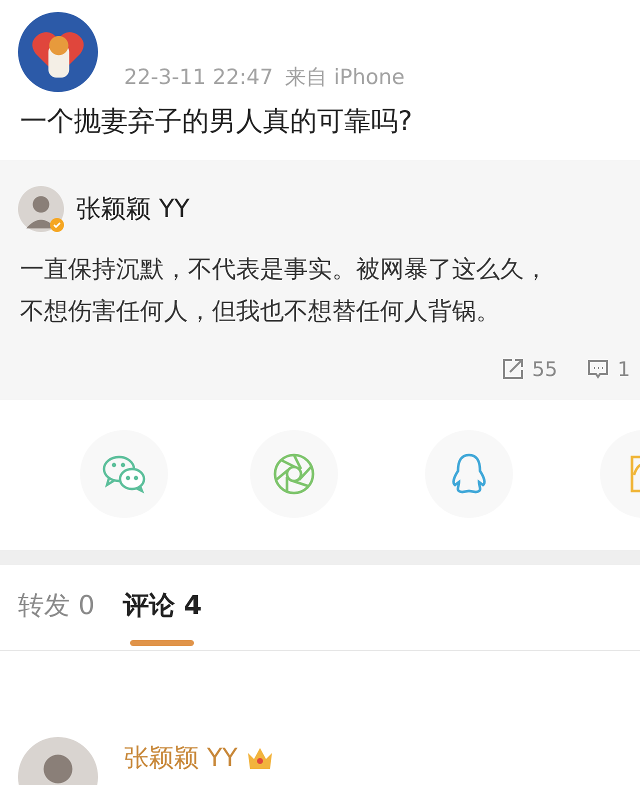  I want to click on post-source: 来自 iPhone, so click(345, 77).